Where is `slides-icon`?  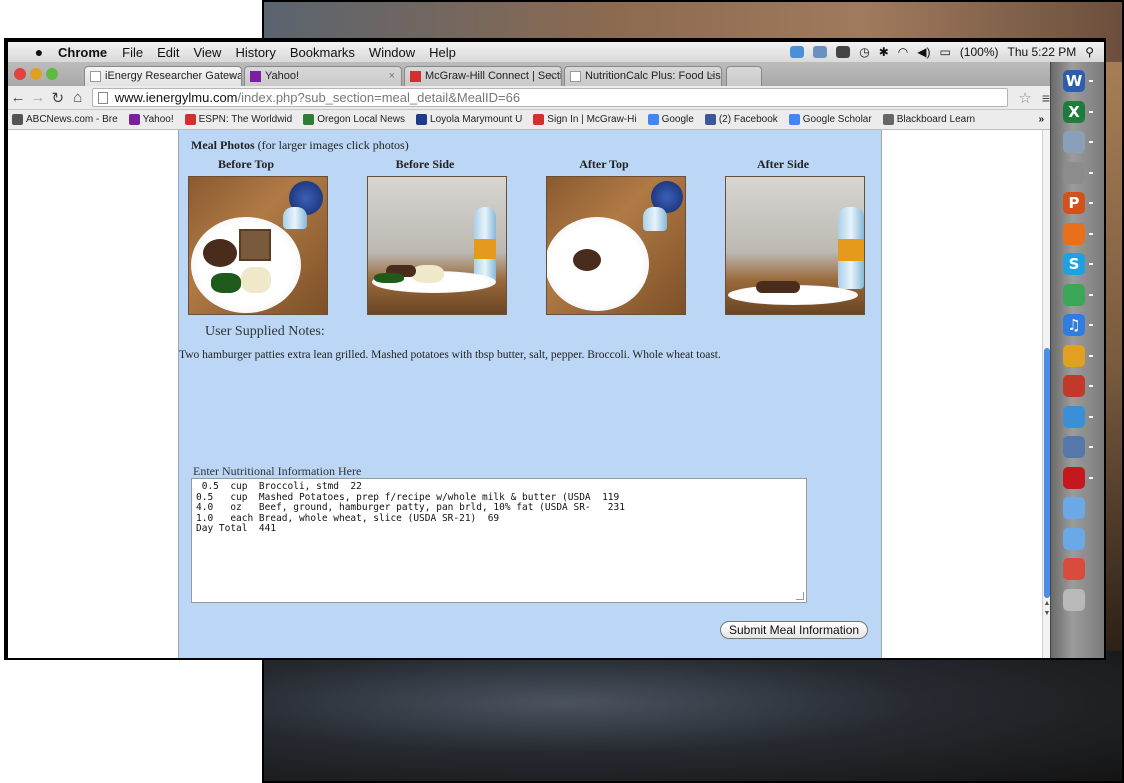
slides-icon is located at coordinates (1074, 569).